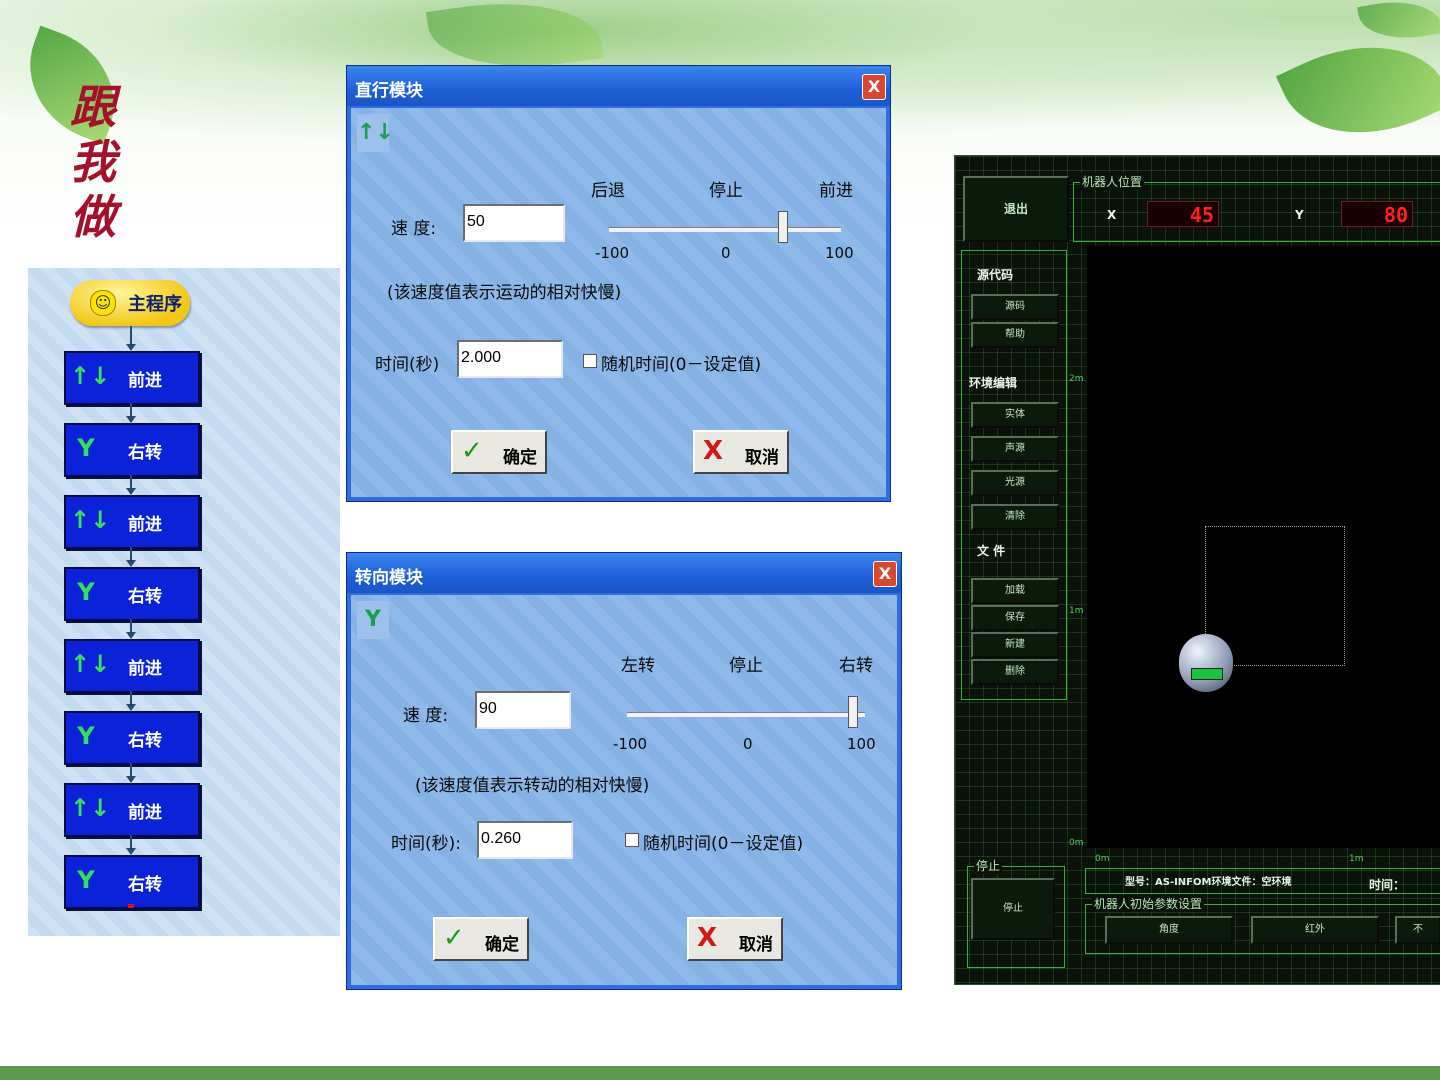 Image resolution: width=1440 pixels, height=1080 pixels. What do you see at coordinates (145, 885) in the screenshot?
I see `flow-block-label: 右转` at bounding box center [145, 885].